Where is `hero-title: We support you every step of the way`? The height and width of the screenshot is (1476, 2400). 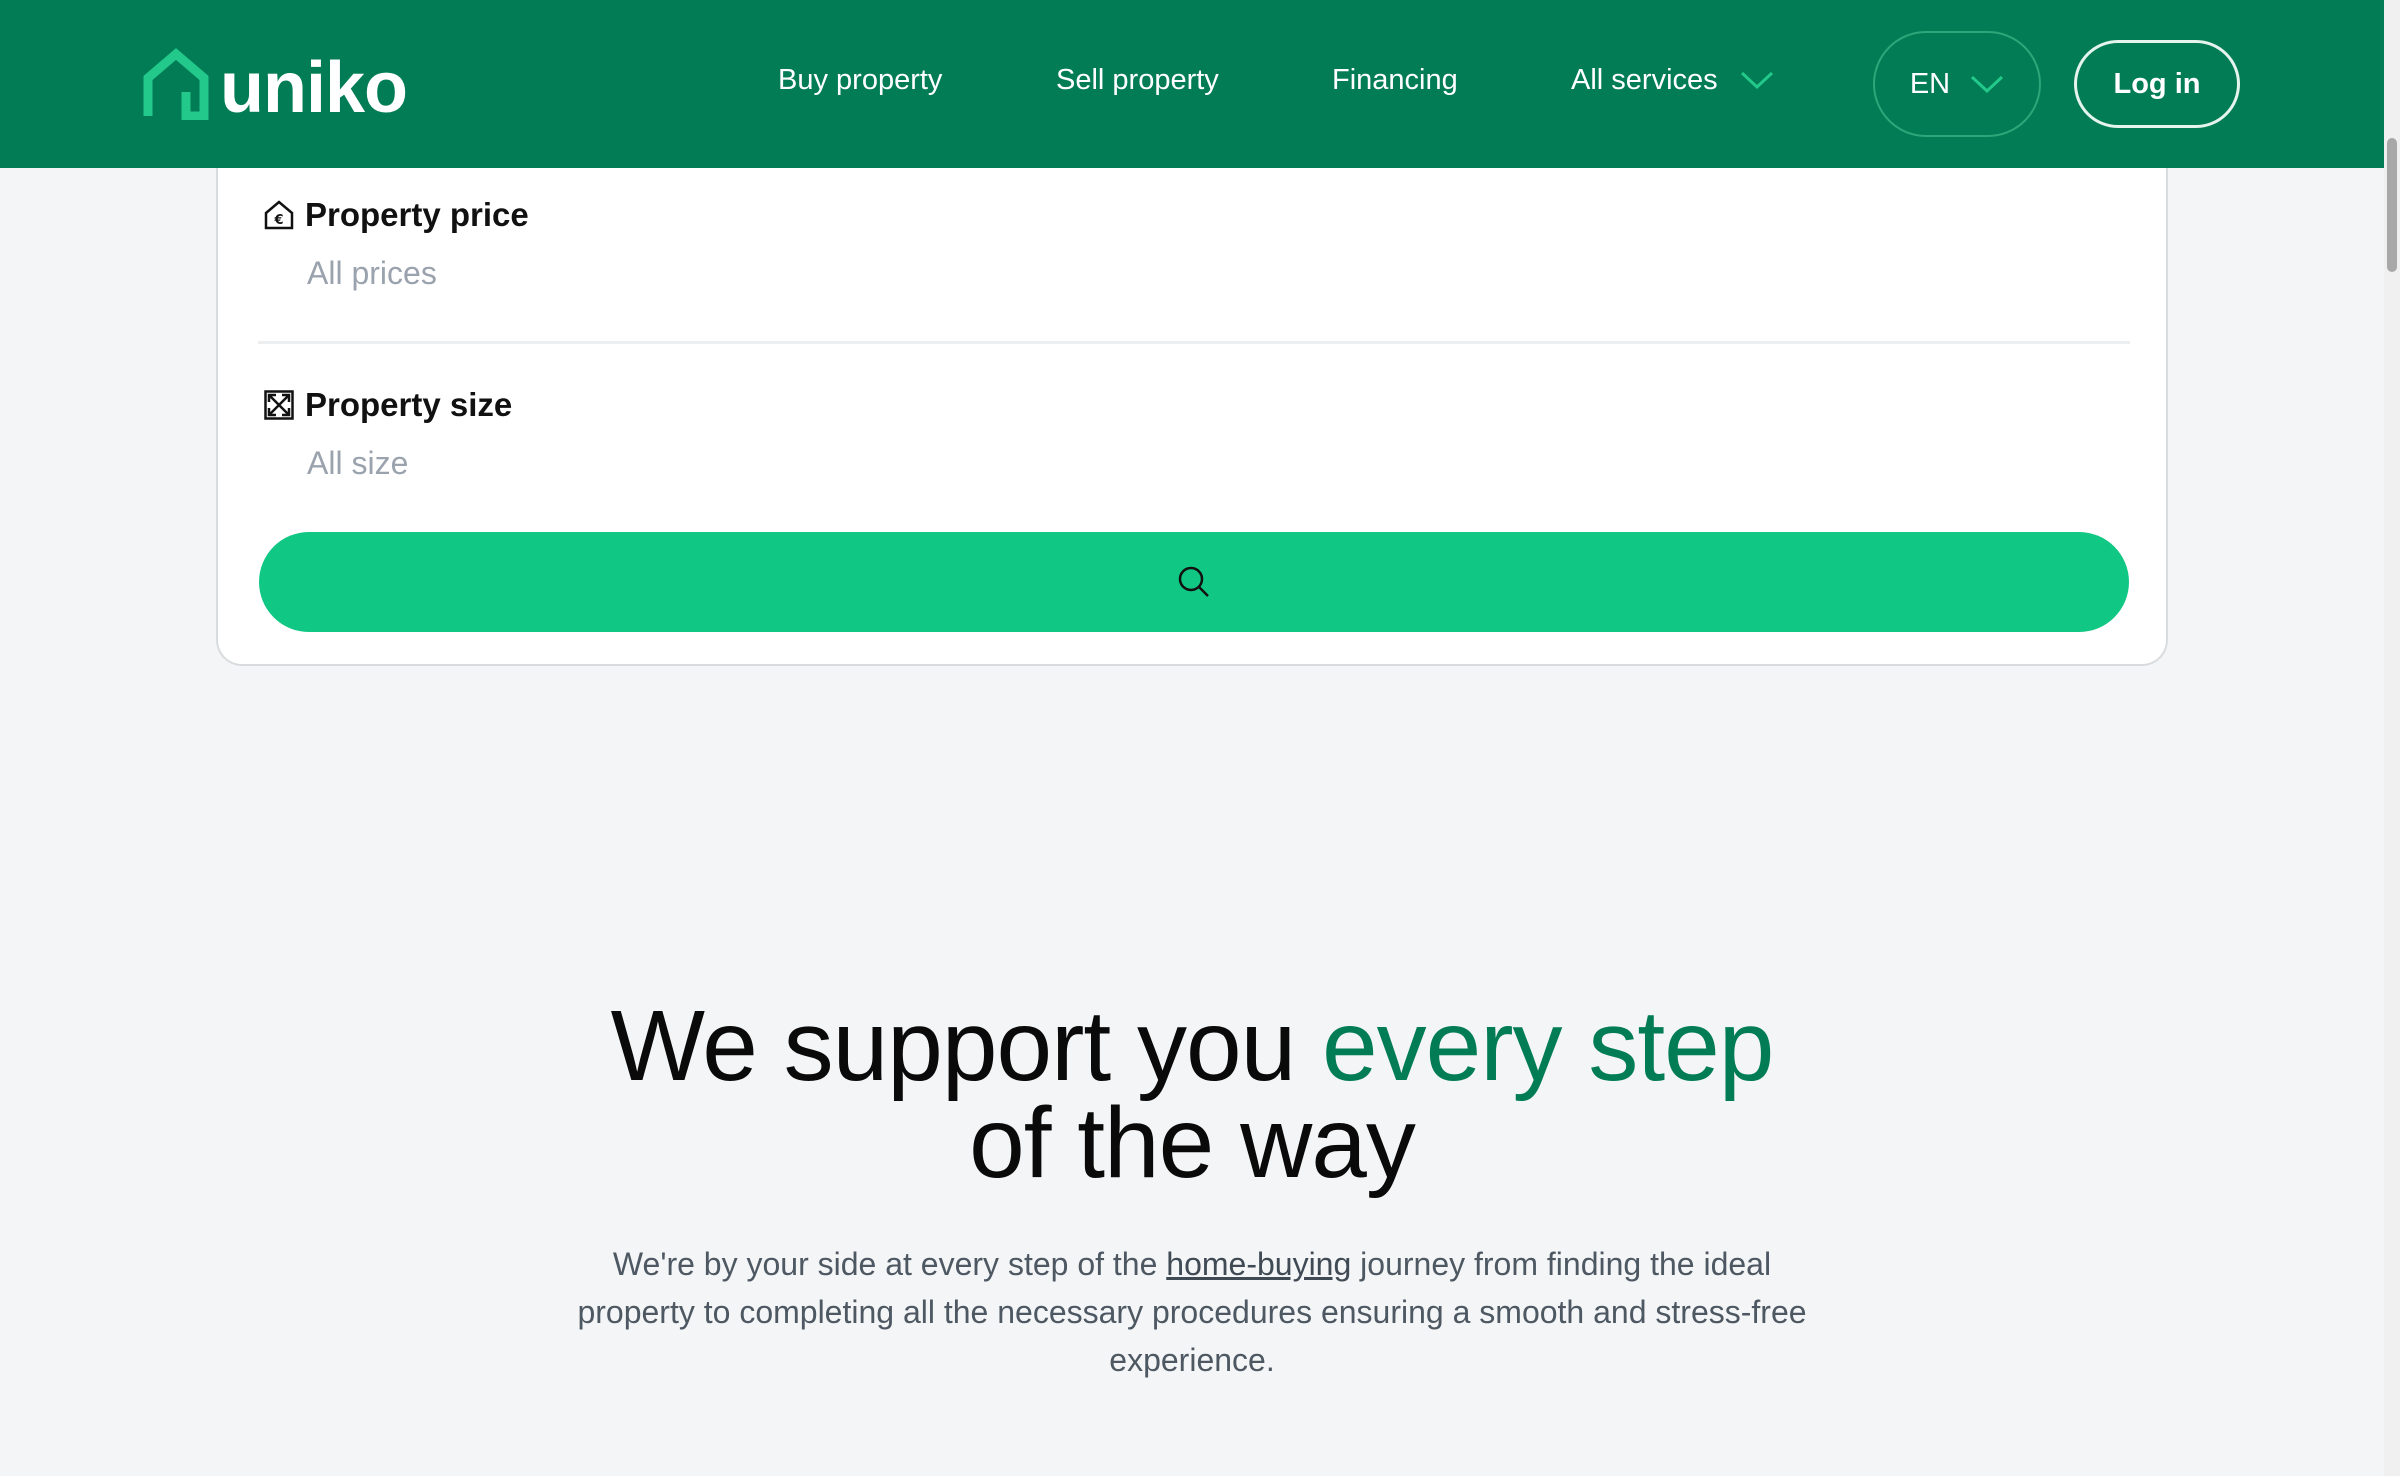 hero-title: We support you every step of the way is located at coordinates (1192, 1094).